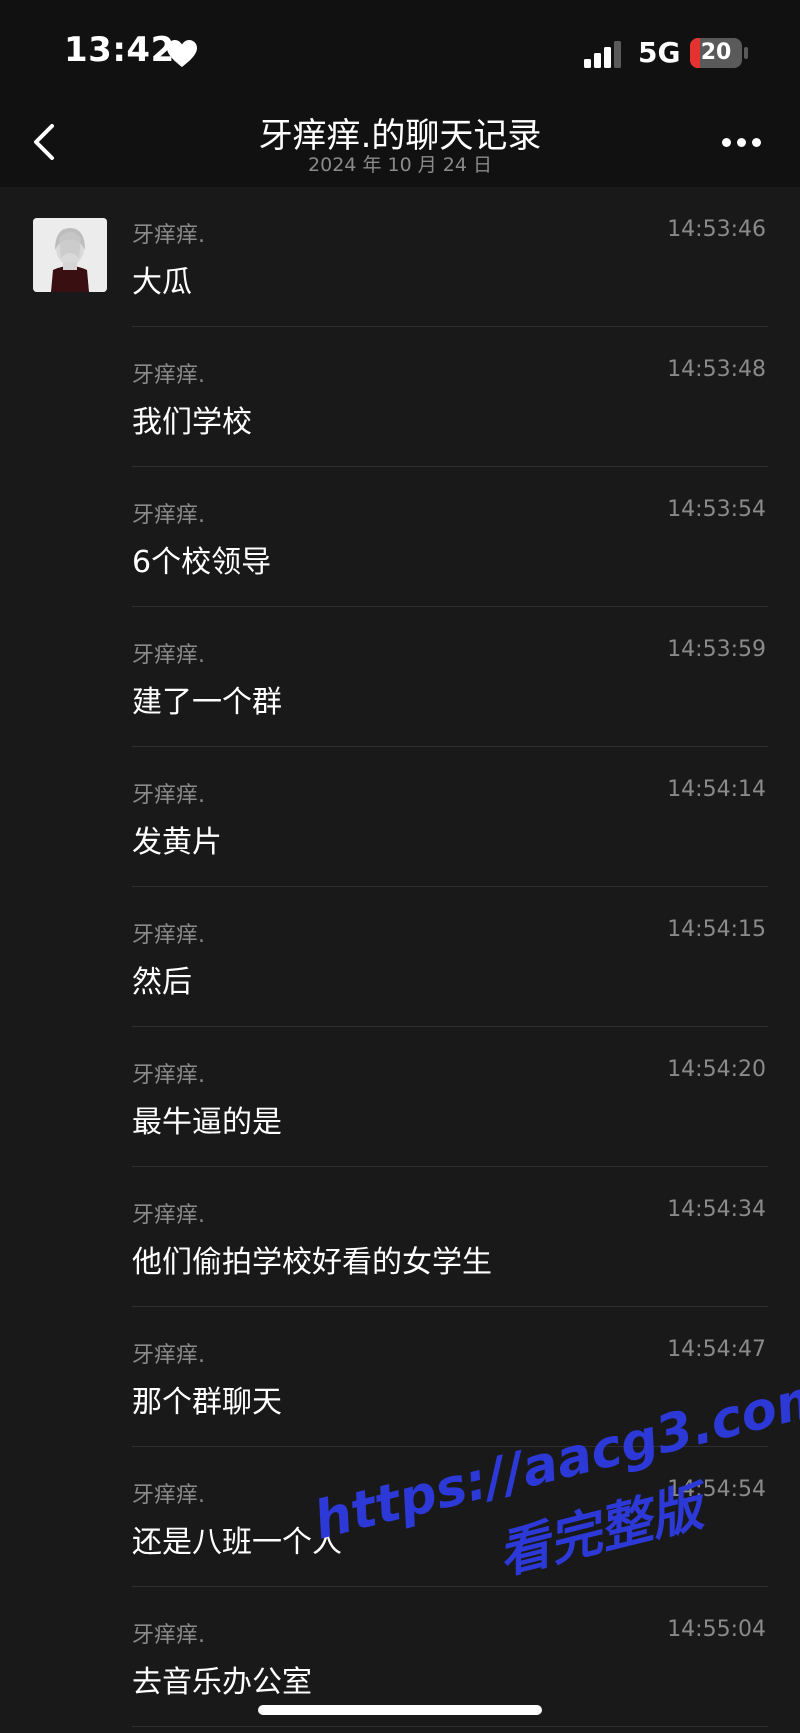  What do you see at coordinates (716, 789) in the screenshot?
I see `message-time: 14:54:14` at bounding box center [716, 789].